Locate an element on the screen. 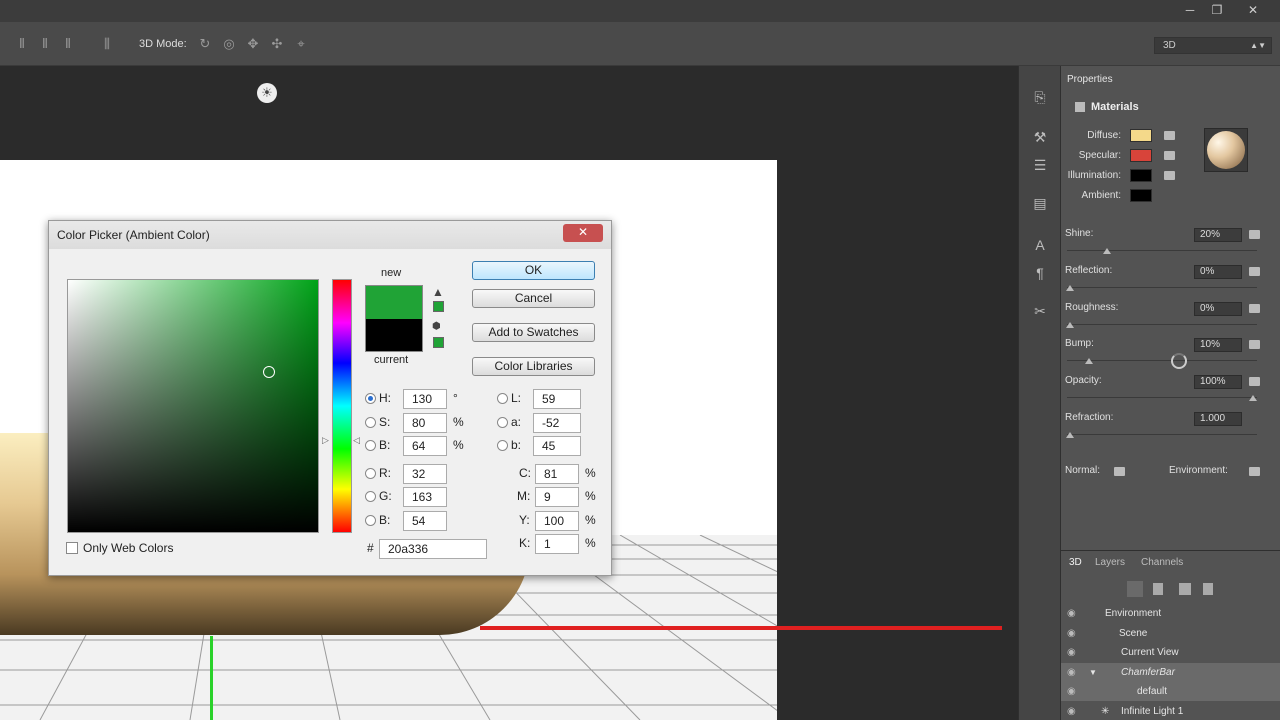 The width and height of the screenshot is (1280, 720). layer-row: ◉ ▼ ChamferBar is located at coordinates (1170, 672).